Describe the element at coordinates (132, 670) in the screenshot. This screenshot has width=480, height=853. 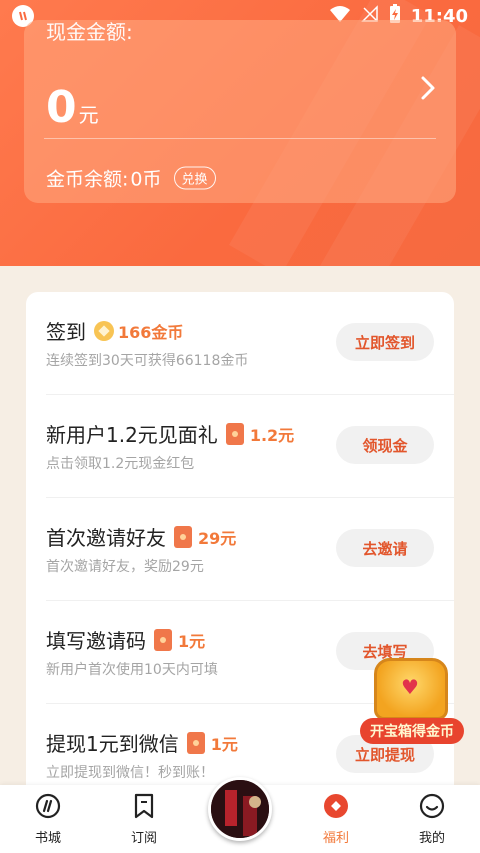
I see `task-description: 新用户首次使用10天内可填` at that location.